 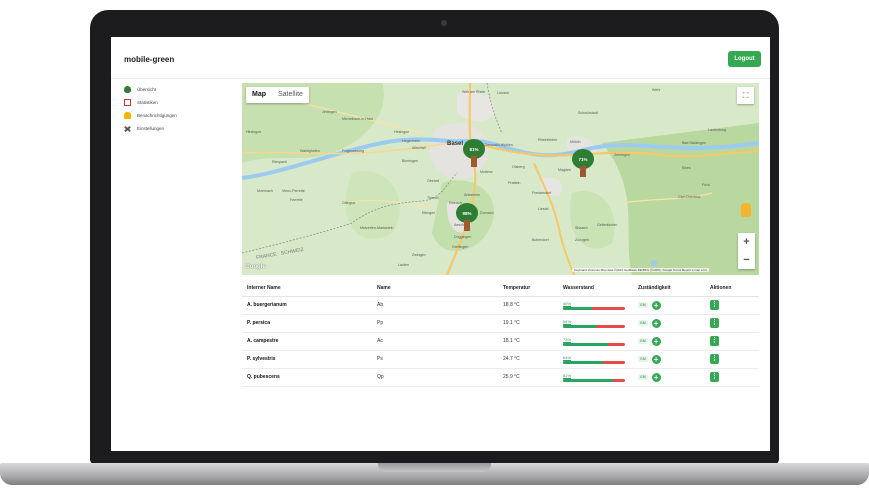 What do you see at coordinates (179, 128) in the screenshot?
I see `sidebar-item-settings: Einstellungen` at bounding box center [179, 128].